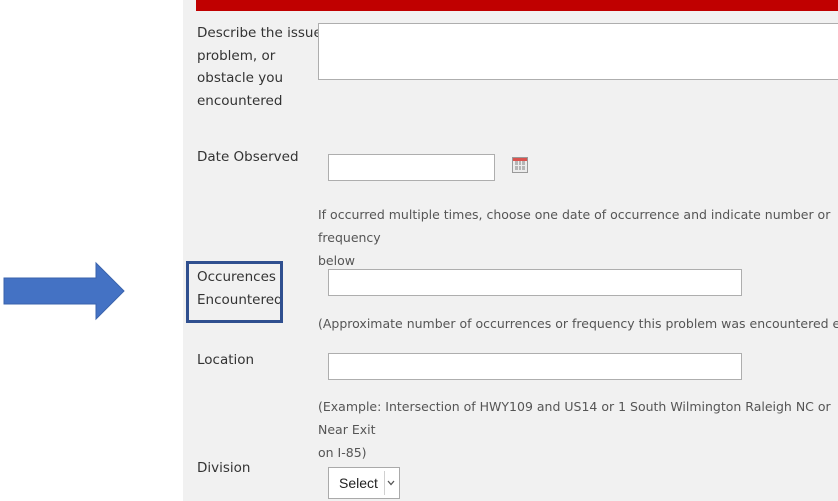 This screenshot has height=501, width=838. What do you see at coordinates (520, 165) in the screenshot?
I see `calendar-icon` at bounding box center [520, 165].